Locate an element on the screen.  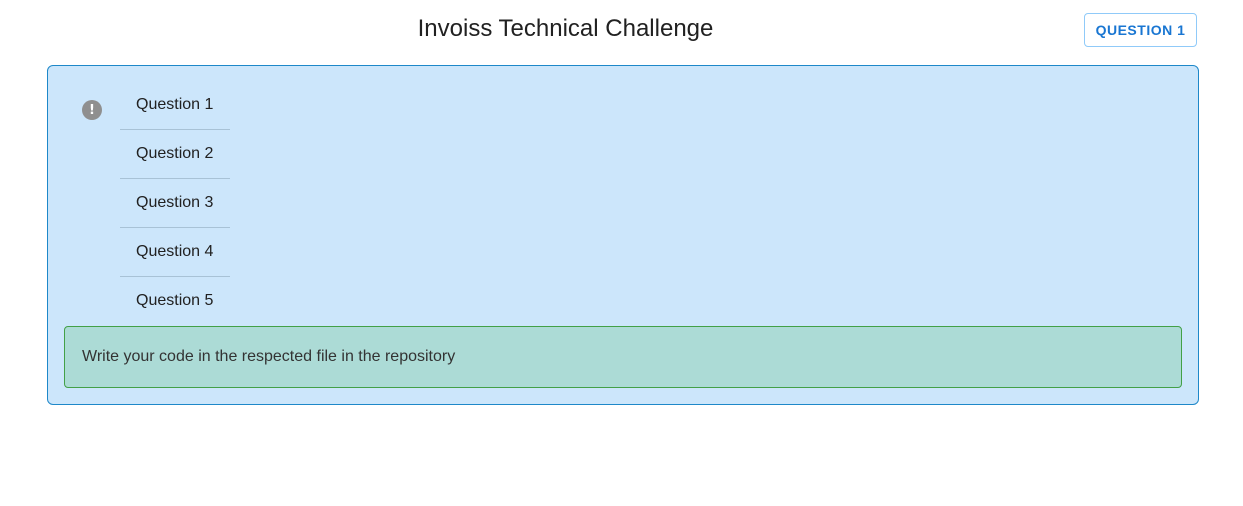
exclamation-icon: ! is located at coordinates (92, 110).